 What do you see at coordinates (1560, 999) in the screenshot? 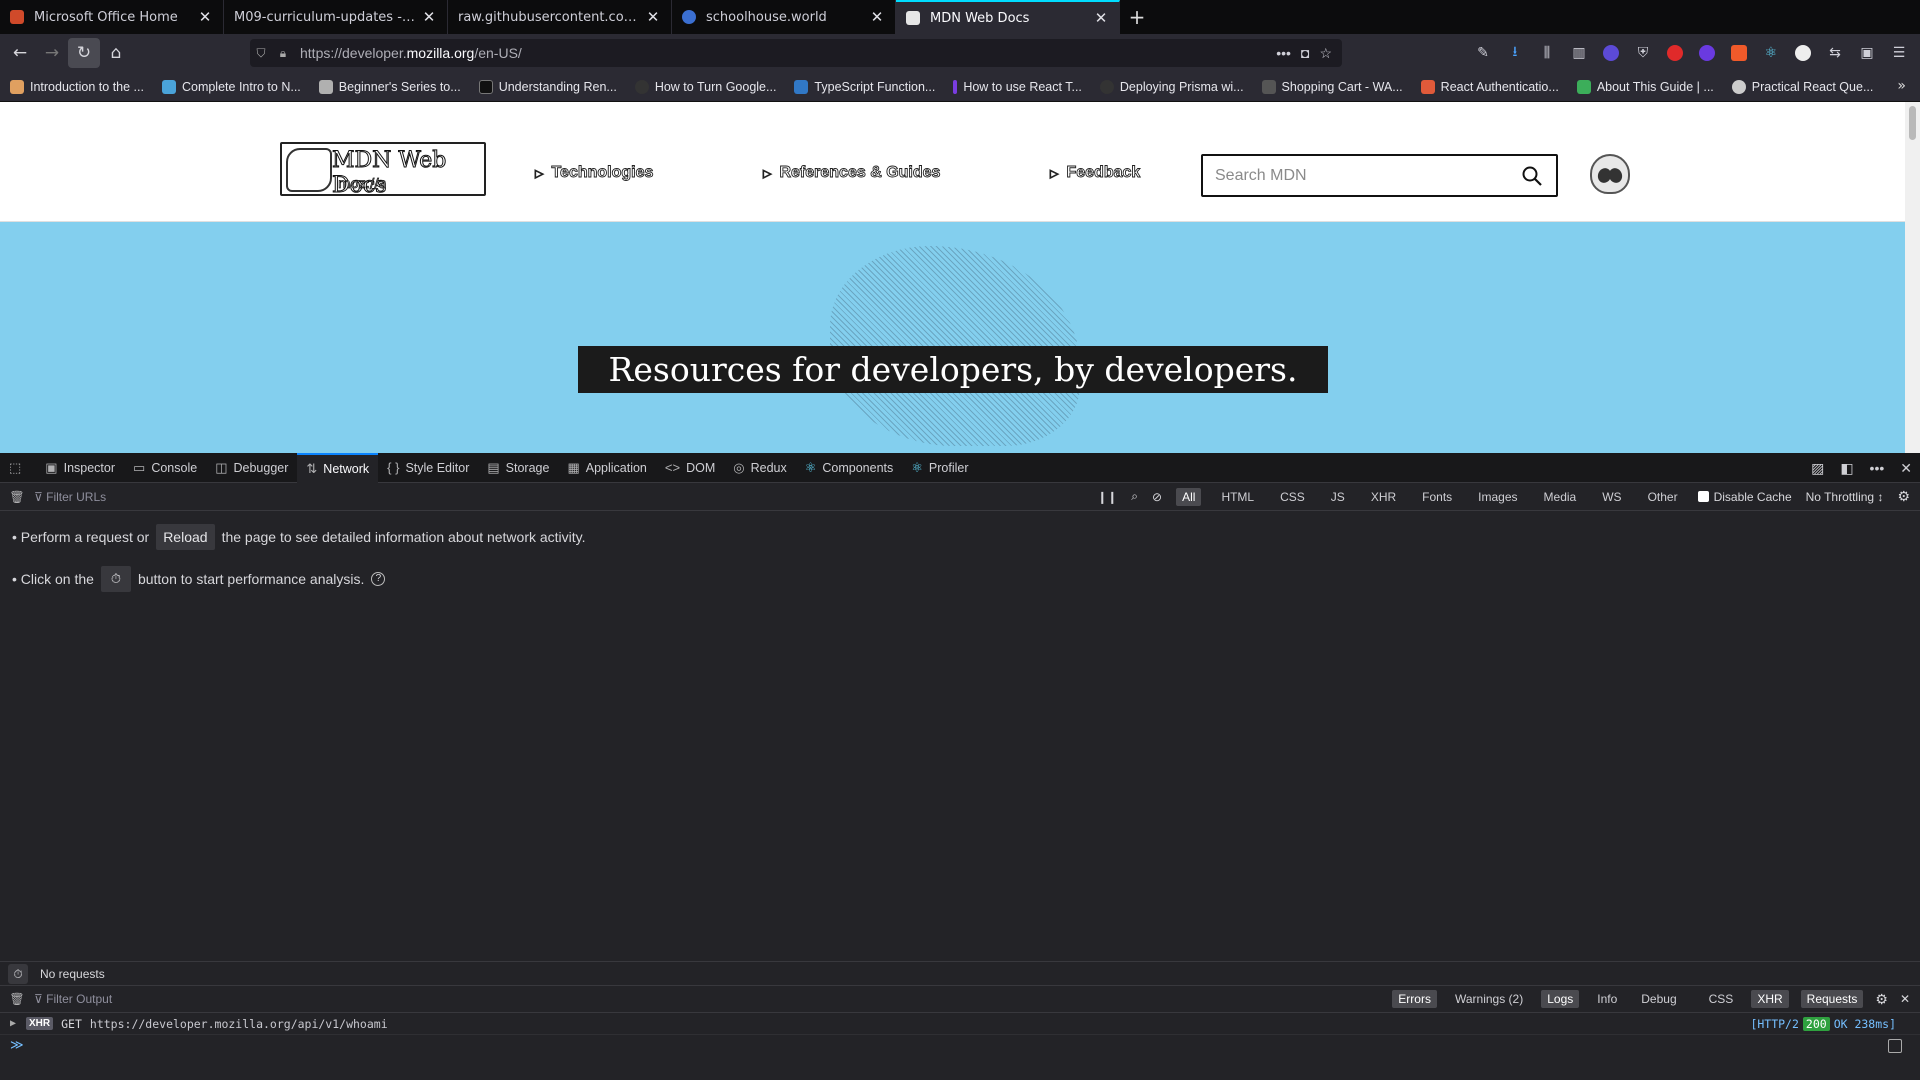
I see `console-filter-logs: Logs` at bounding box center [1560, 999].